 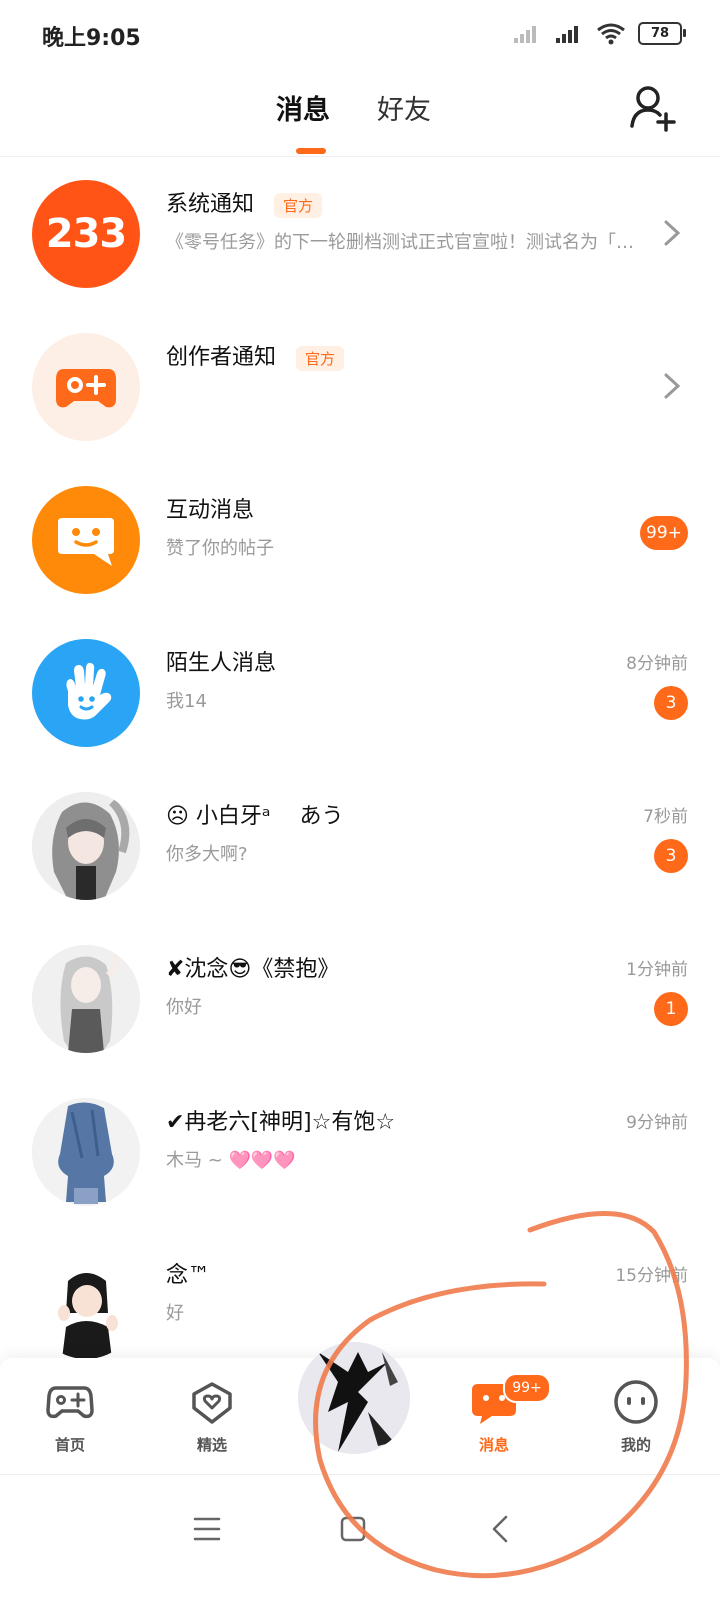 What do you see at coordinates (665, 817) in the screenshot?
I see `message-time: 7秒前` at bounding box center [665, 817].